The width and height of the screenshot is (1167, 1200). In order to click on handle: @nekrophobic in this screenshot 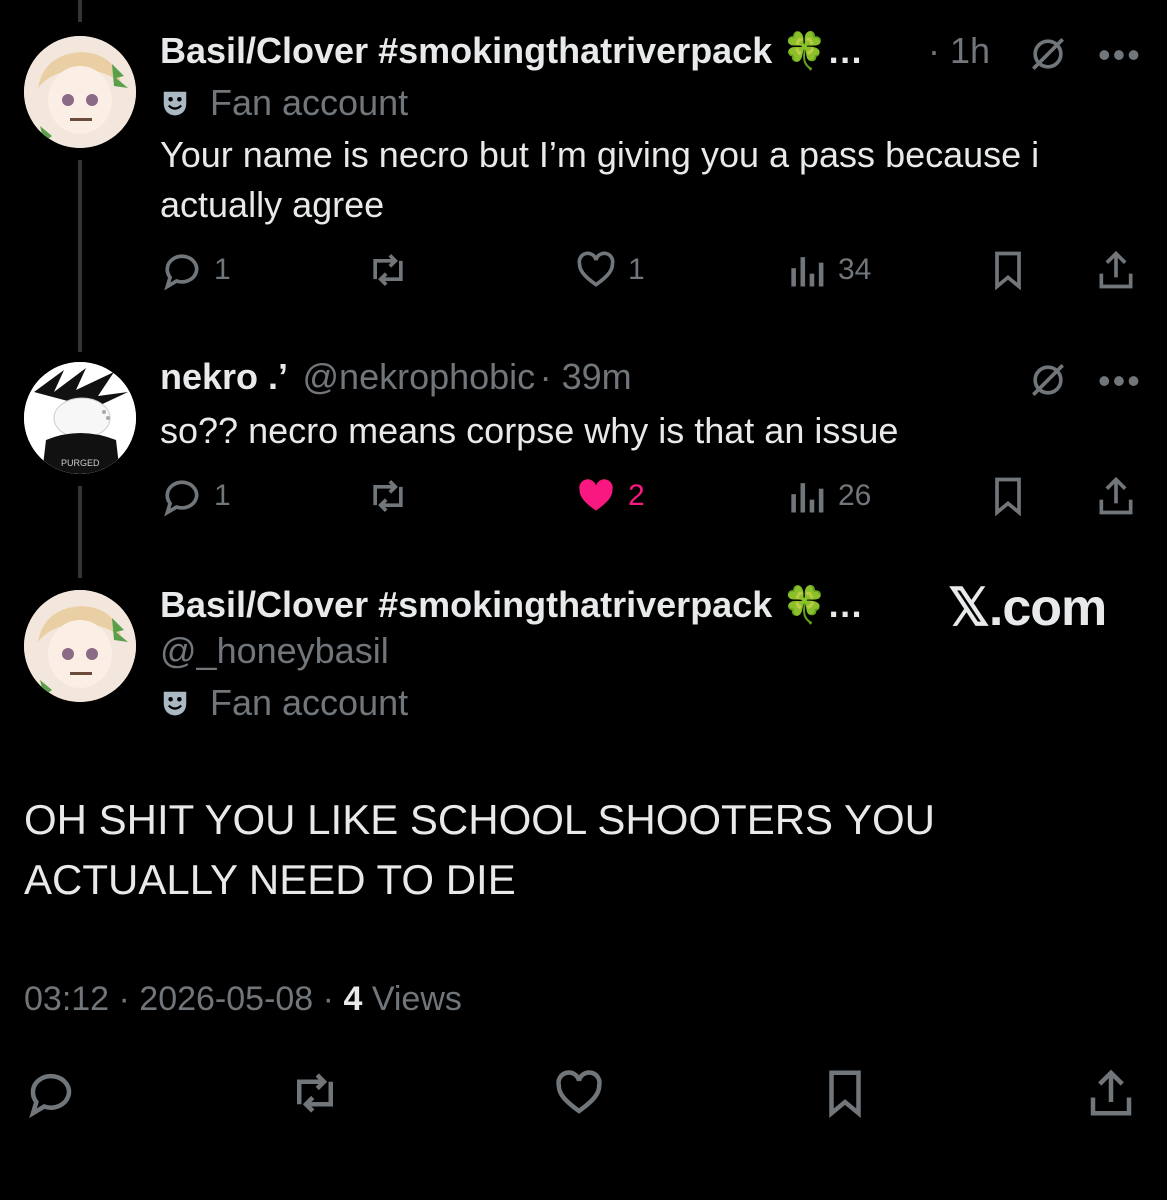, I will do `click(419, 376)`.